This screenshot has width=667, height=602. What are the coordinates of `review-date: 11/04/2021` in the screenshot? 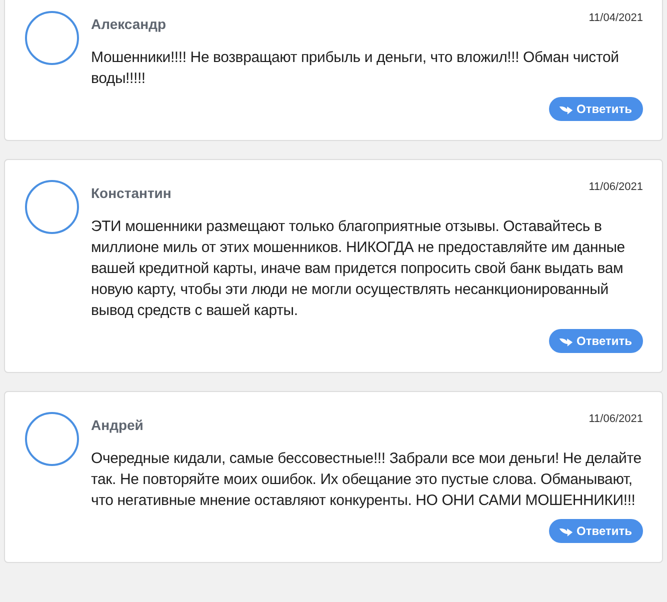 It's located at (615, 18).